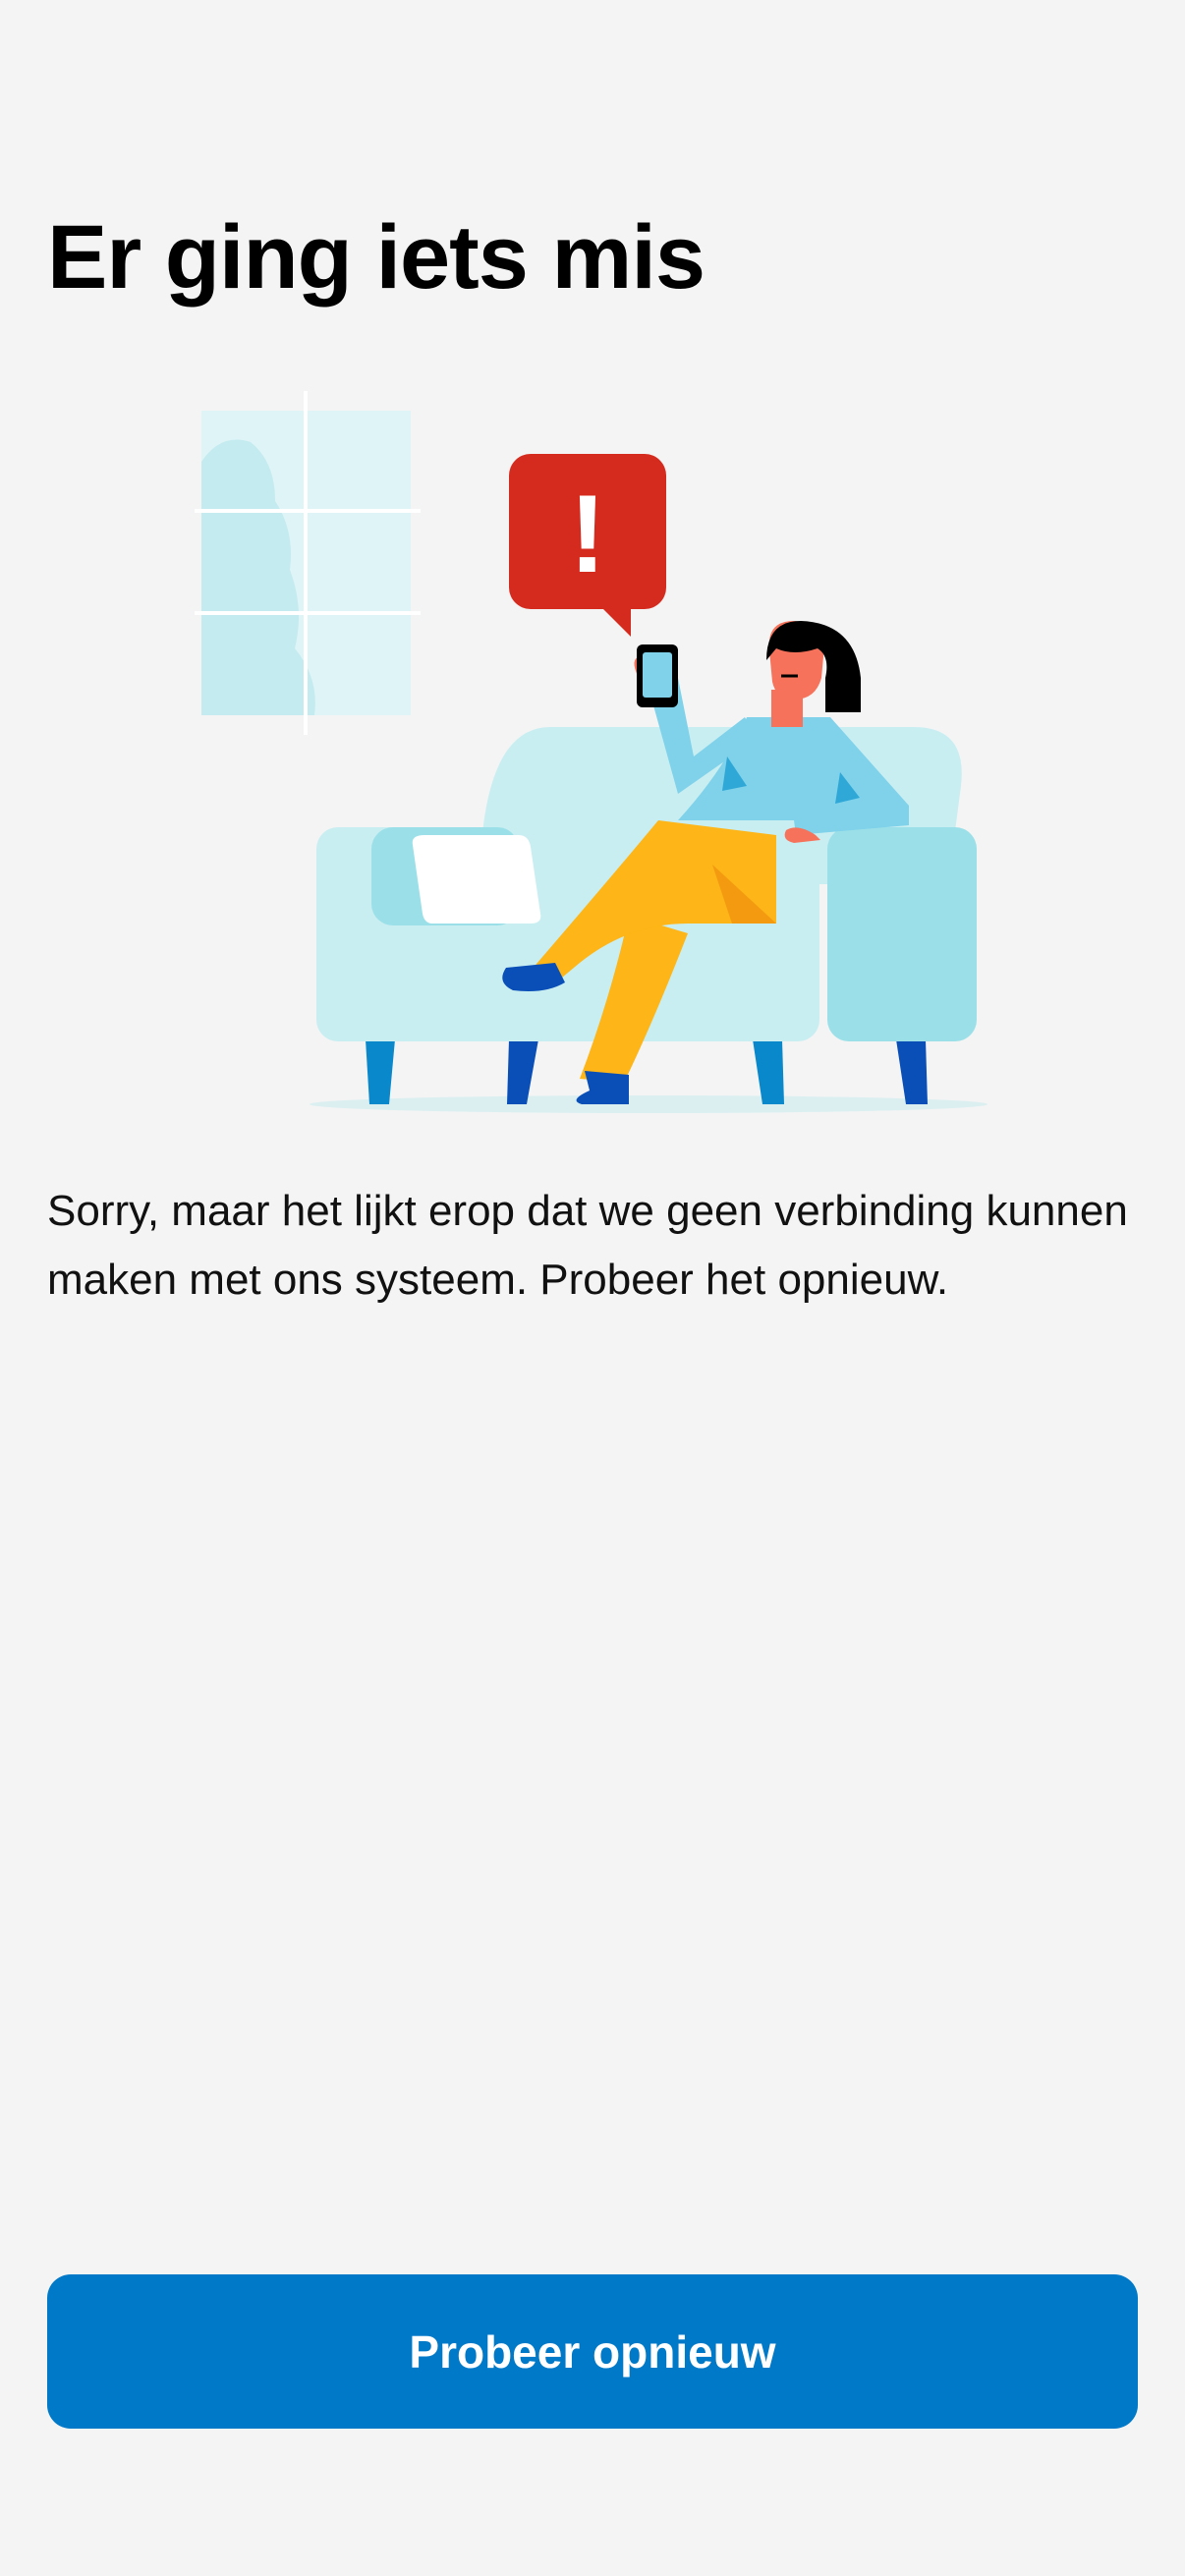  I want to click on retry-button: Probeer opnieuw, so click(592, 2351).